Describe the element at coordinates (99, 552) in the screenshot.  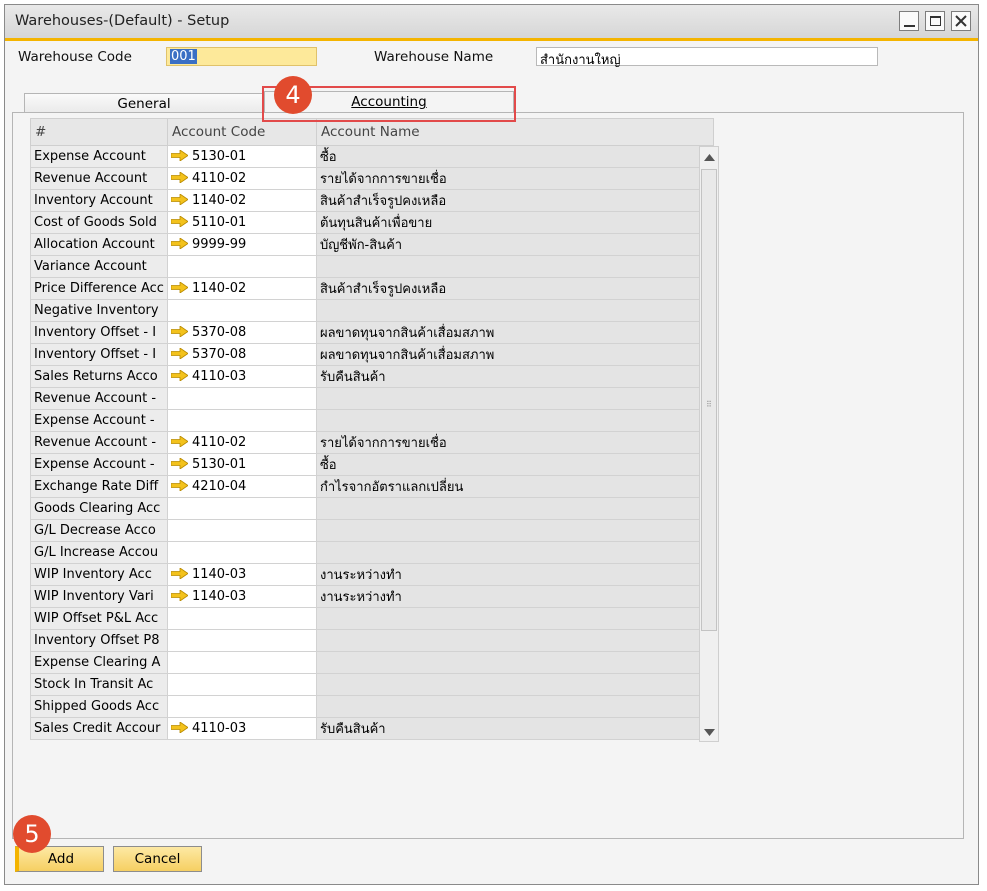
I see `account-label-cell: G/L Increase Accou` at that location.